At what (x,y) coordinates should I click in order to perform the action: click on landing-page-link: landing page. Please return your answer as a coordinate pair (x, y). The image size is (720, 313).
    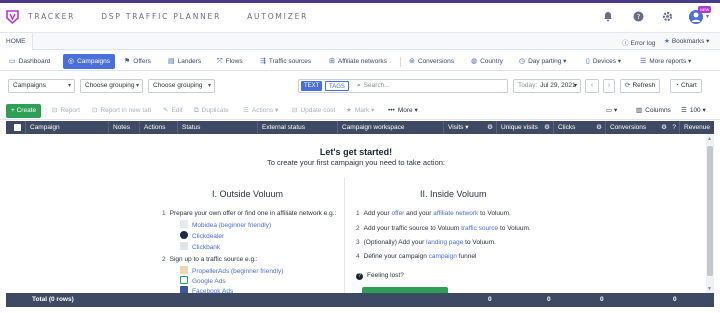
    Looking at the image, I should click on (444, 242).